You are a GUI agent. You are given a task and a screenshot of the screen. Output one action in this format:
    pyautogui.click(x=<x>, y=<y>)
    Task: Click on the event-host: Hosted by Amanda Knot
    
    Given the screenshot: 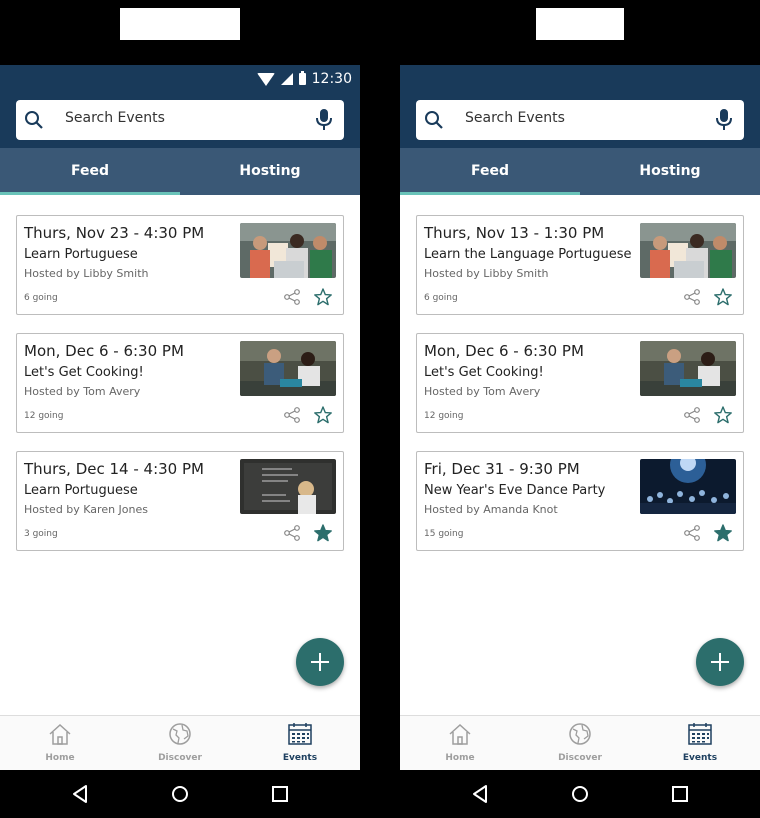 What is the action you would take?
    pyautogui.click(x=491, y=509)
    